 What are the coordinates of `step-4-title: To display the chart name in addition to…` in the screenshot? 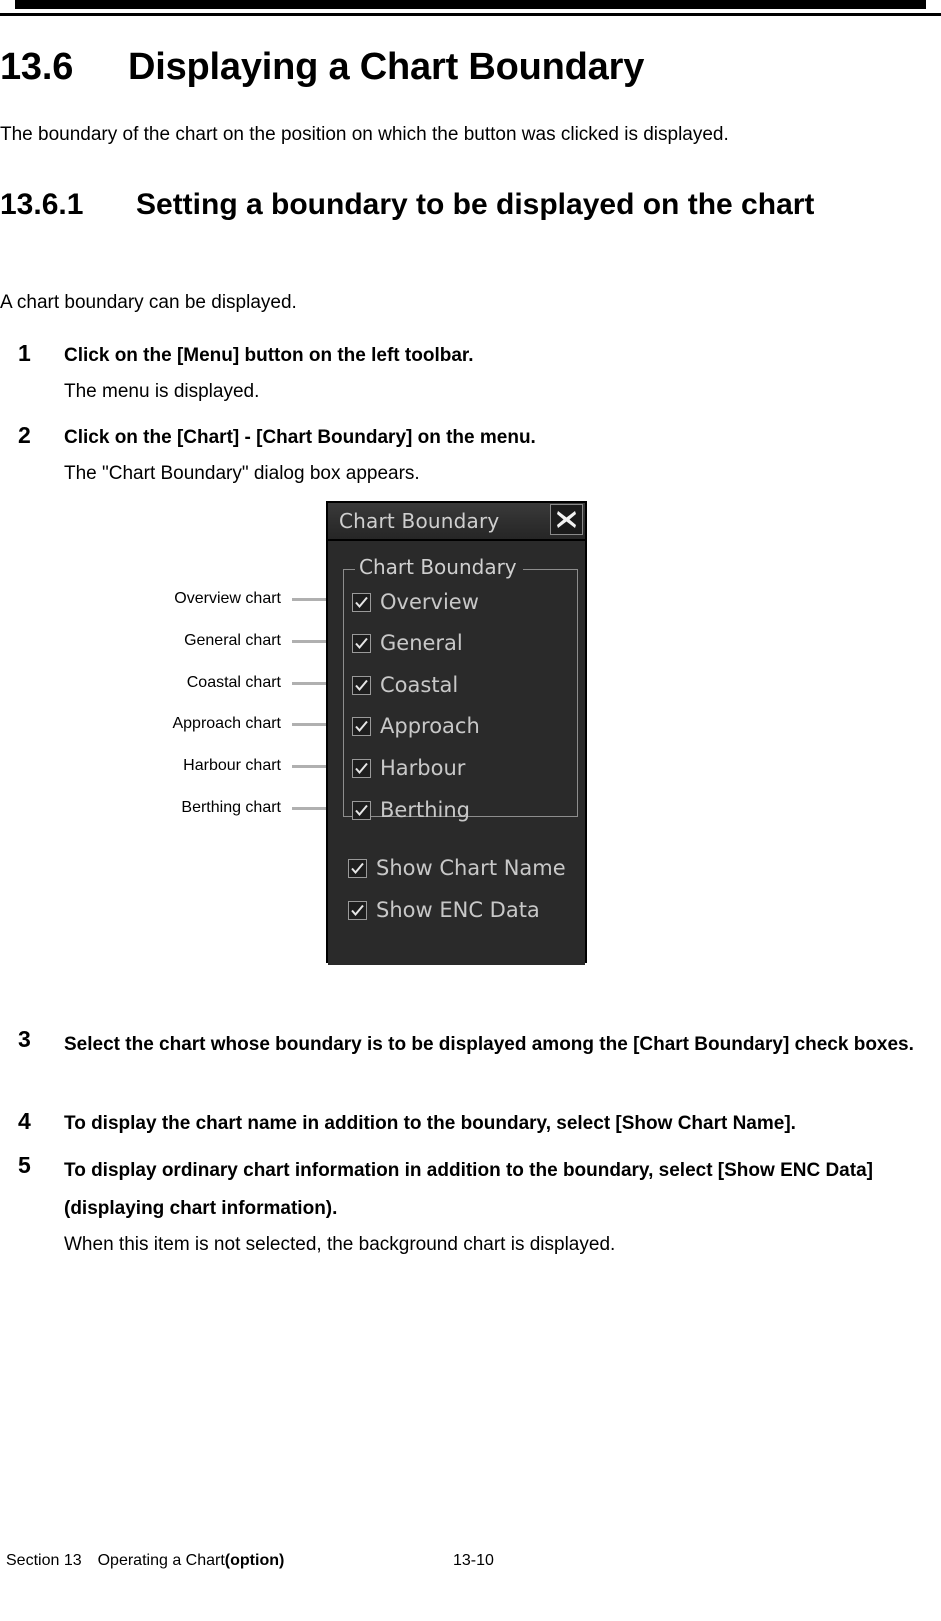 It's located at (430, 1123).